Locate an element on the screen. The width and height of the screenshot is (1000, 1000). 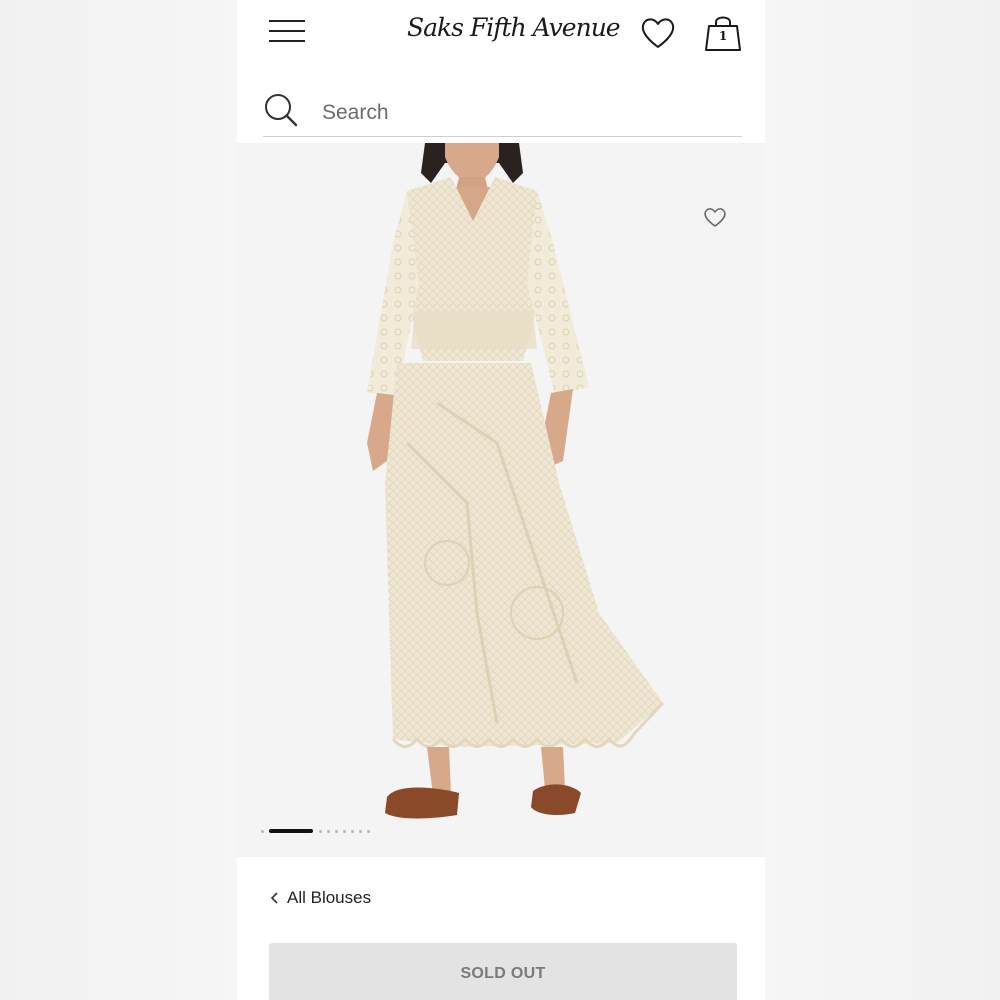
carousel-indicators is located at coordinates (318, 831).